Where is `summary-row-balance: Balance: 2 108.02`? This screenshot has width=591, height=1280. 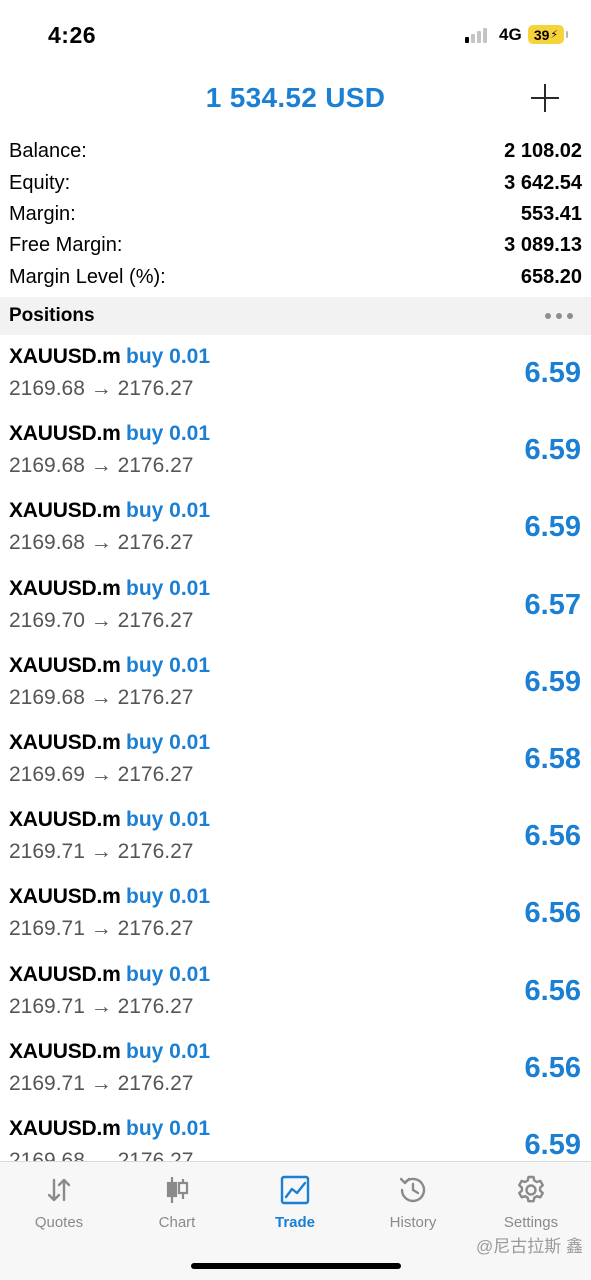 summary-row-balance: Balance: 2 108.02 is located at coordinates (295, 151).